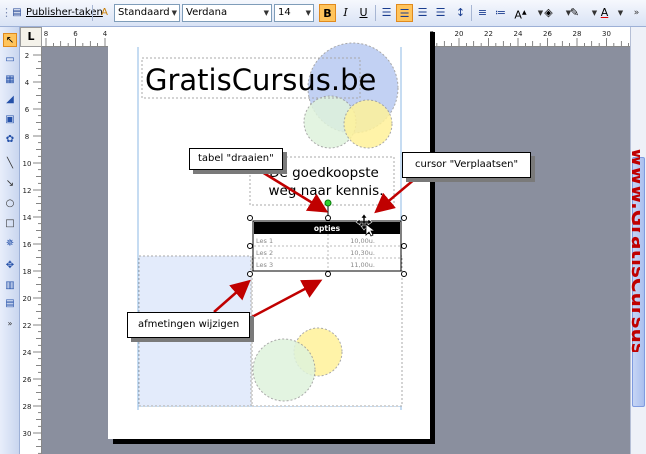 The width and height of the screenshot is (646, 454). Describe the element at coordinates (368, 124) in the screenshot. I see `yellow-circle-shape` at that location.